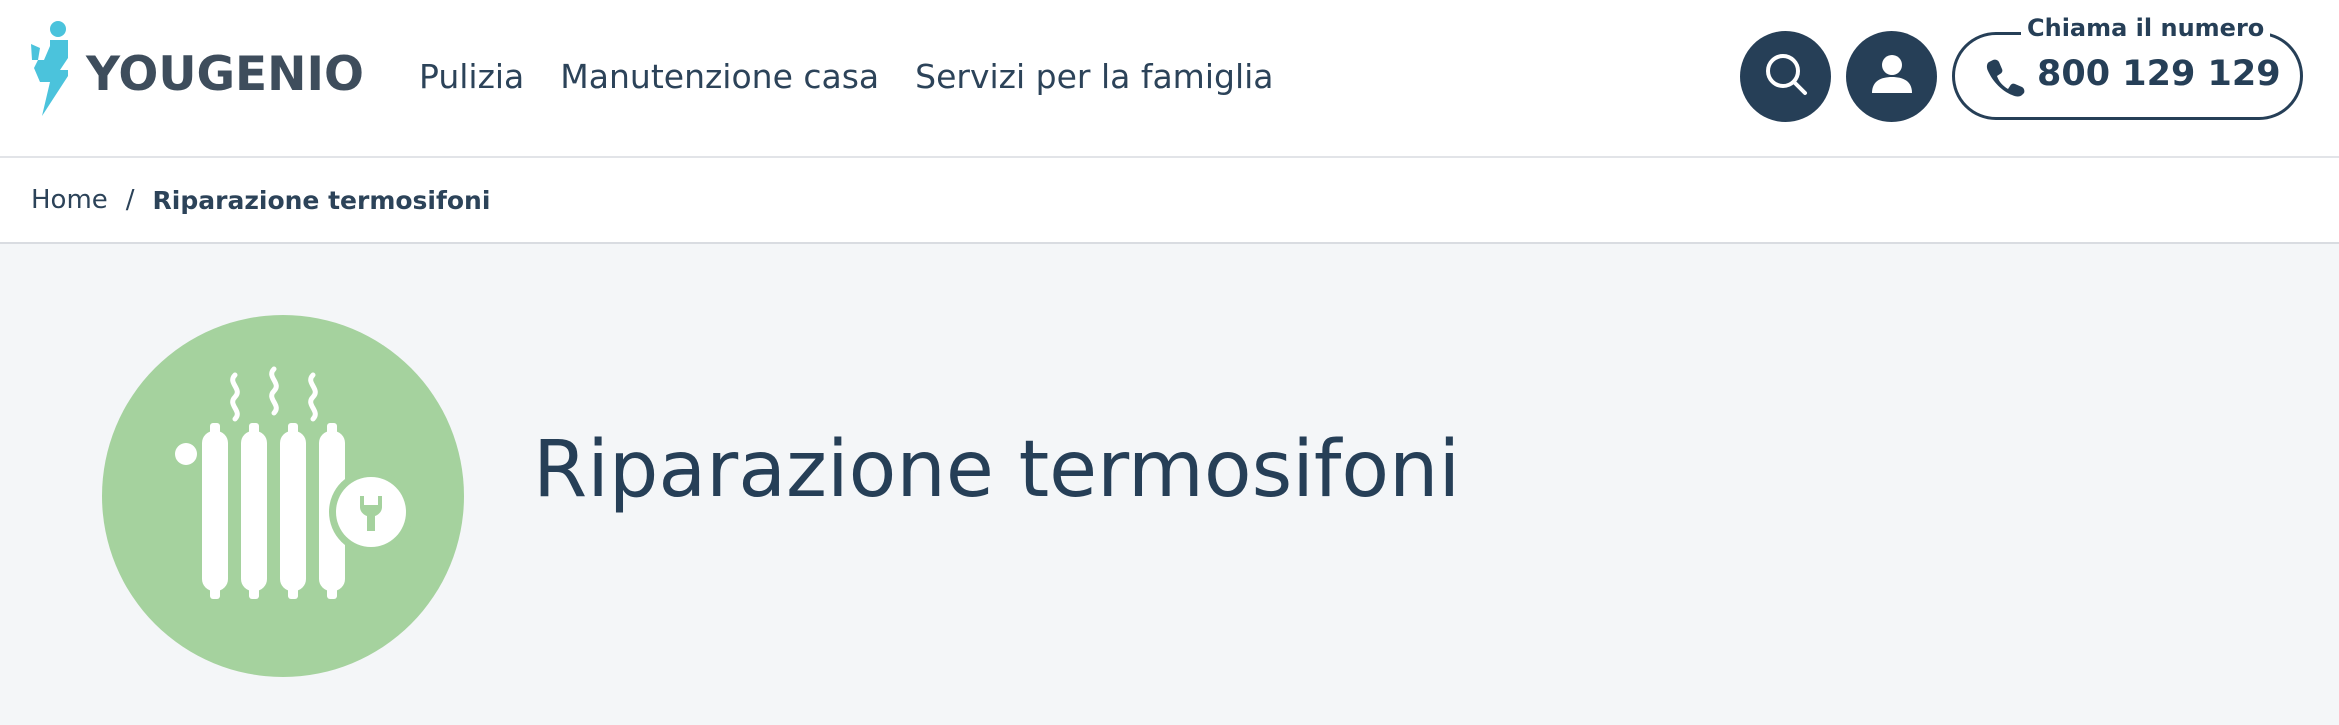 This screenshot has height=725, width=2339. I want to click on breadcrumb: Home / Riparazione termosifoni, so click(1169, 201).